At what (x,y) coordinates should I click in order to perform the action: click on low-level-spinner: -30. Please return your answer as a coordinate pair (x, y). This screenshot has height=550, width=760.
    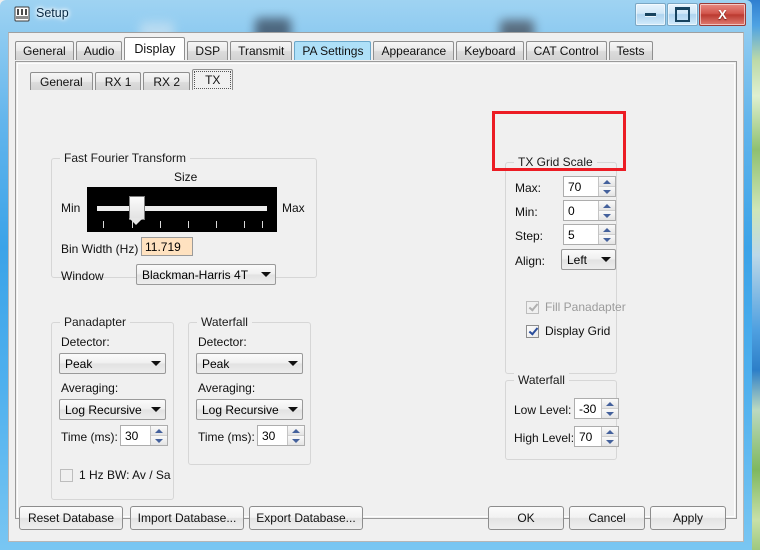
    Looking at the image, I should click on (596, 408).